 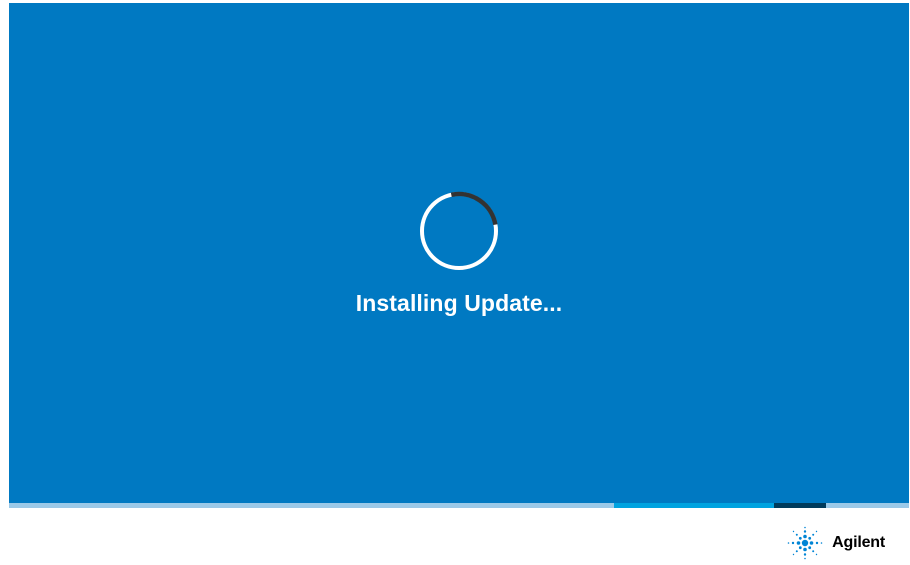 What do you see at coordinates (805, 543) in the screenshot?
I see `agilent-spark-logo-icon` at bounding box center [805, 543].